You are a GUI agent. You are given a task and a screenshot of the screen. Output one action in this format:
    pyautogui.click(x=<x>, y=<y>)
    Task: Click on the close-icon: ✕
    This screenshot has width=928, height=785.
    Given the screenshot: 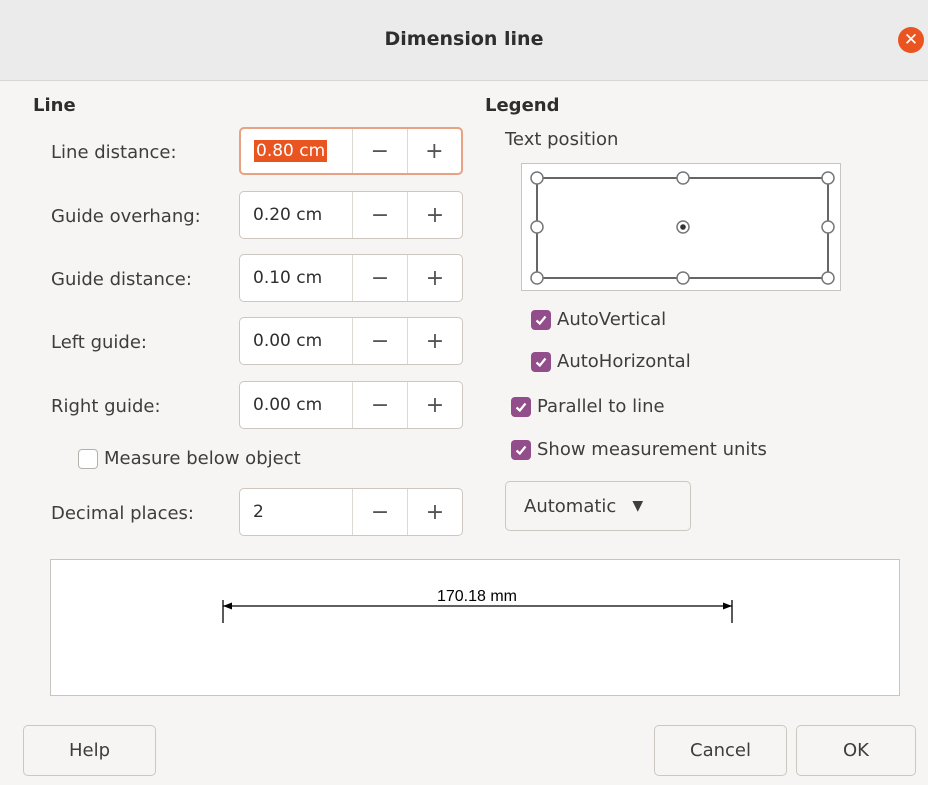 What is the action you would take?
    pyautogui.click(x=911, y=39)
    